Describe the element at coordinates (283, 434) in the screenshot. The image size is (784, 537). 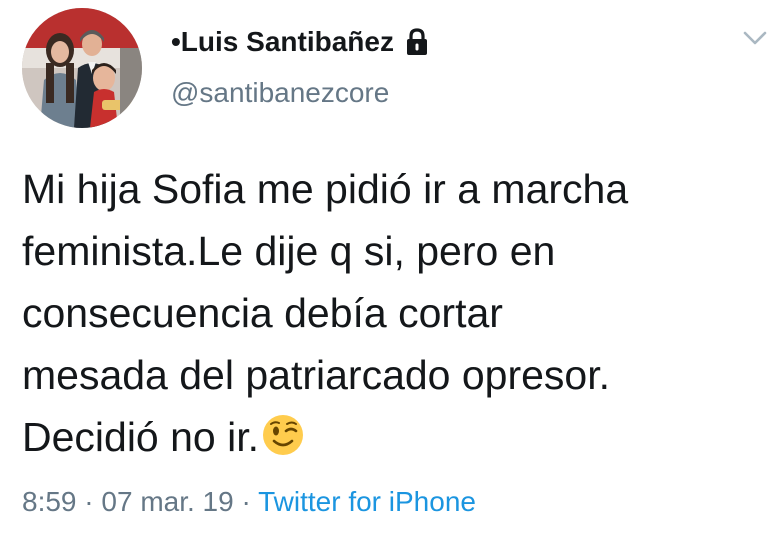
I see `winking-face-emoji` at that location.